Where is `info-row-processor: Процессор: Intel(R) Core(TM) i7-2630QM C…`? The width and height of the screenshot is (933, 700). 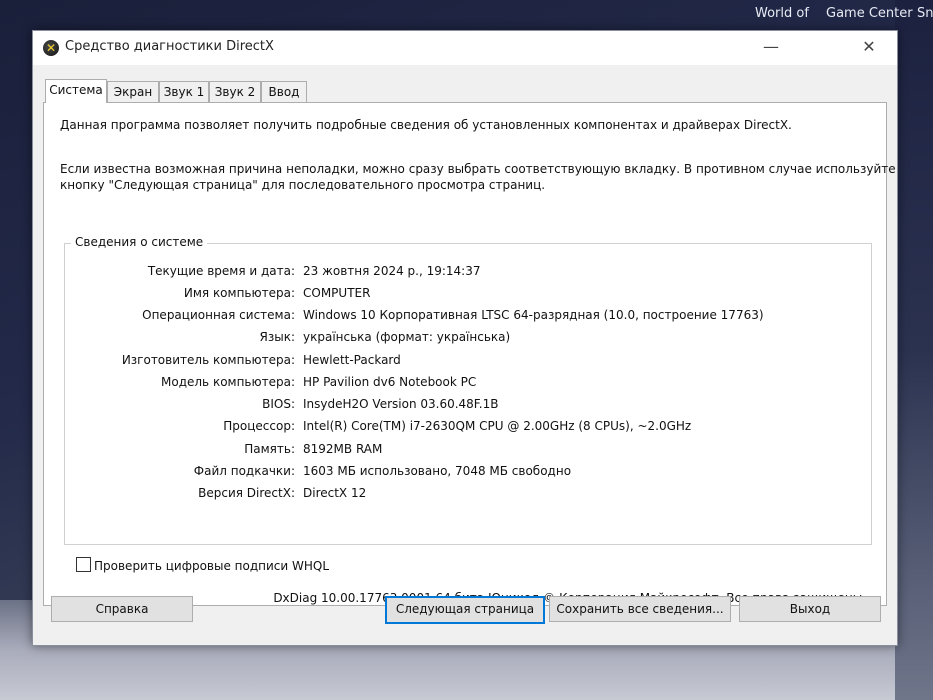 info-row-processor: Процессор: Intel(R) Core(TM) i7-2630QM C… is located at coordinates (465, 428).